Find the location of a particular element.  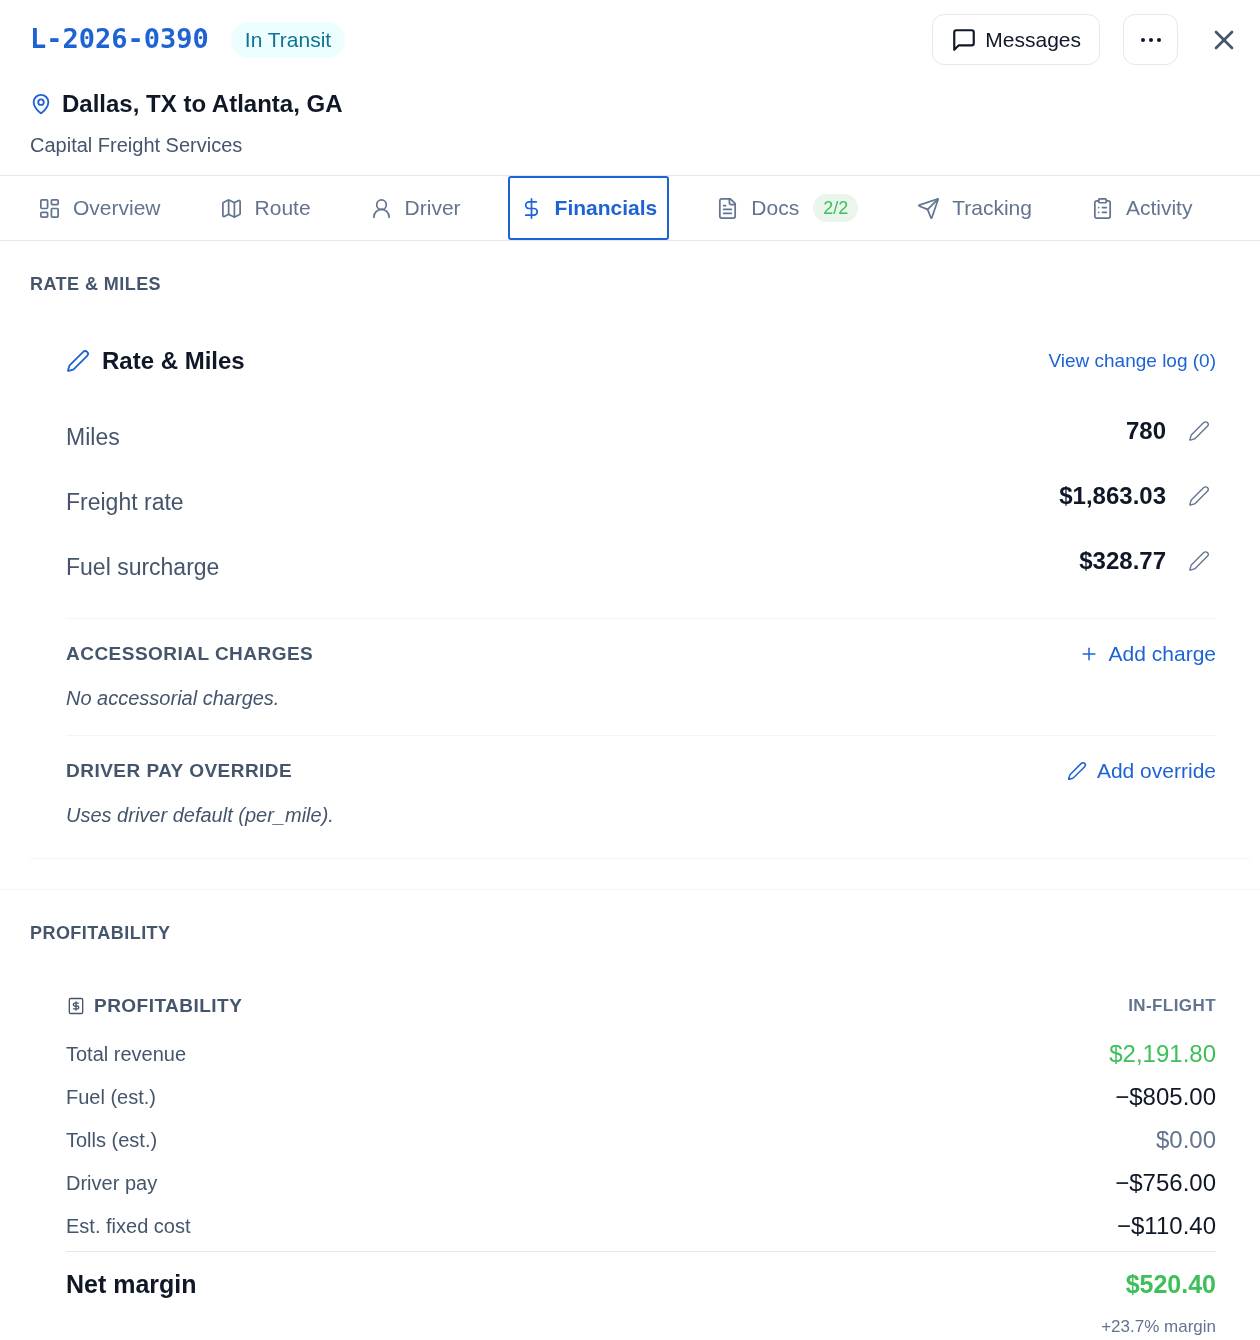

field-label: Freight rate is located at coordinates (125, 503).